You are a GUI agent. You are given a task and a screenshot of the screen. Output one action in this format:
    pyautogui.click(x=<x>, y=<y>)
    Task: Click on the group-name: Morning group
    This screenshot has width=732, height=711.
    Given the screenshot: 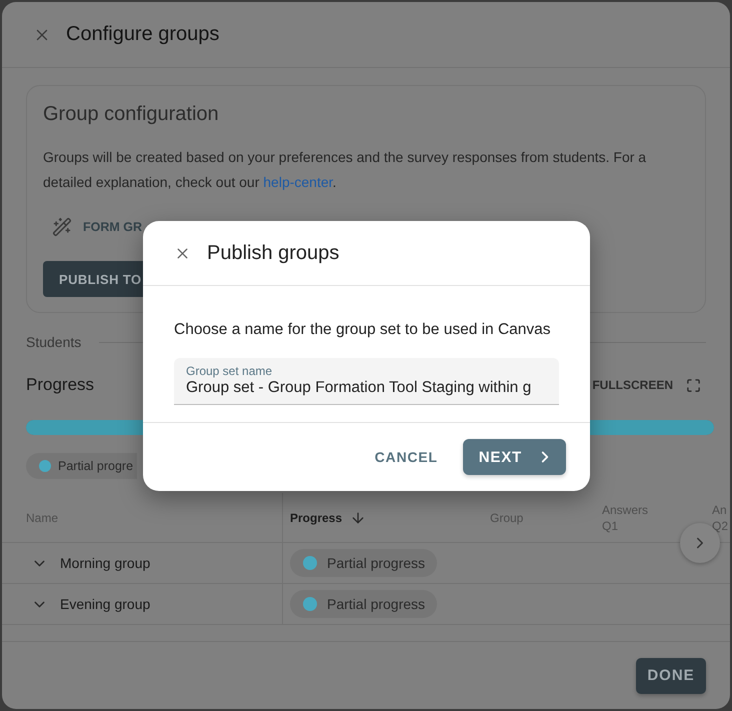 What is the action you would take?
    pyautogui.click(x=105, y=563)
    